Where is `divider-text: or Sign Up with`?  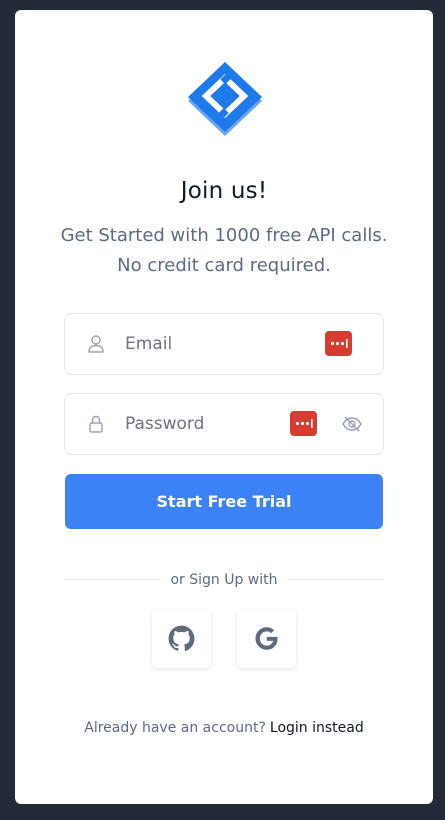
divider-text: or Sign Up with is located at coordinates (224, 580).